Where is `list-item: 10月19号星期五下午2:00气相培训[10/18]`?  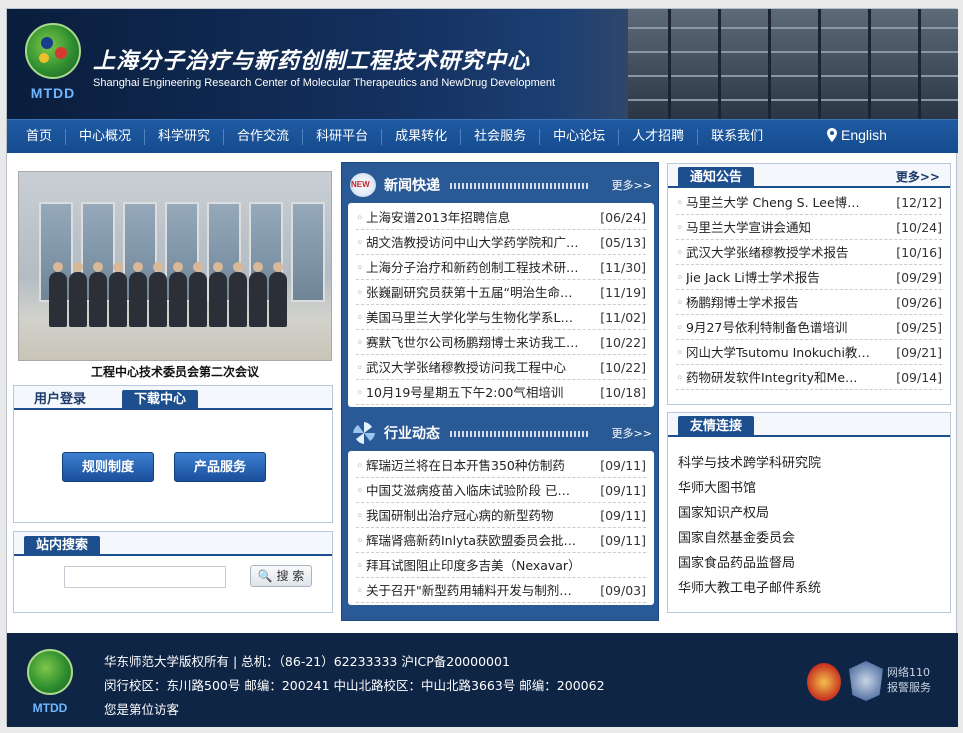 list-item: 10月19号星期五下午2:00气相培训[10/18] is located at coordinates (501, 392).